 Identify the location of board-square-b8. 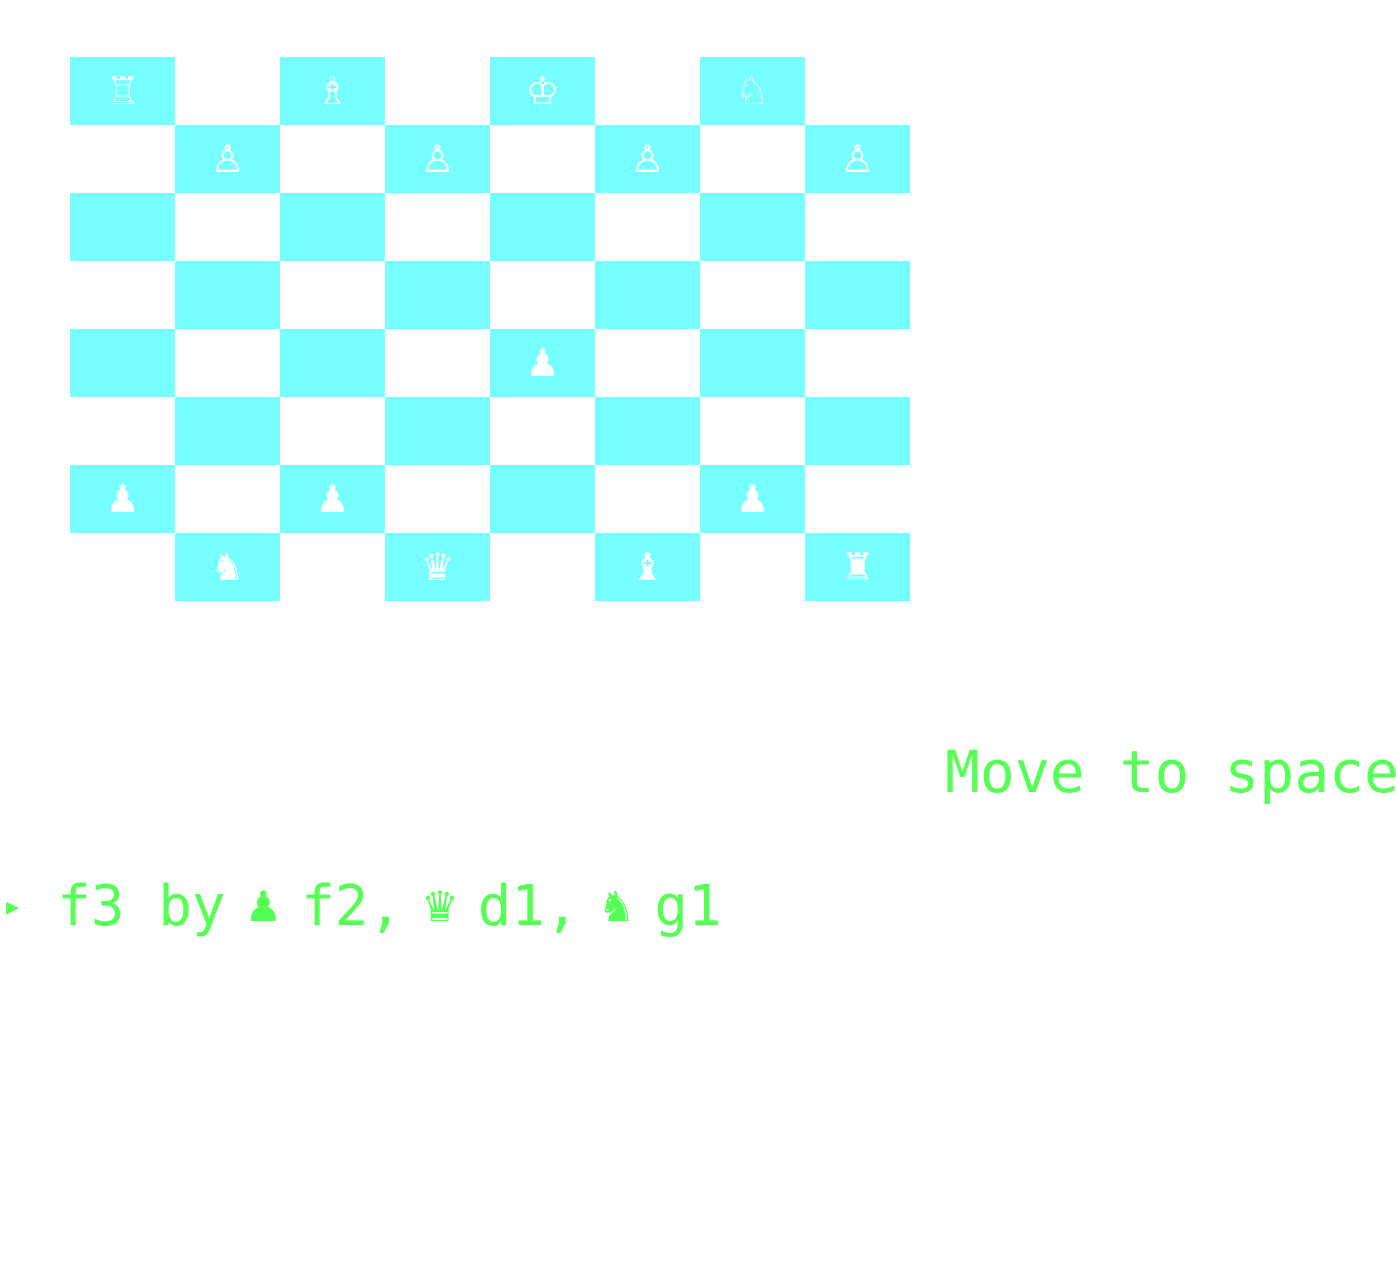
(227, 91).